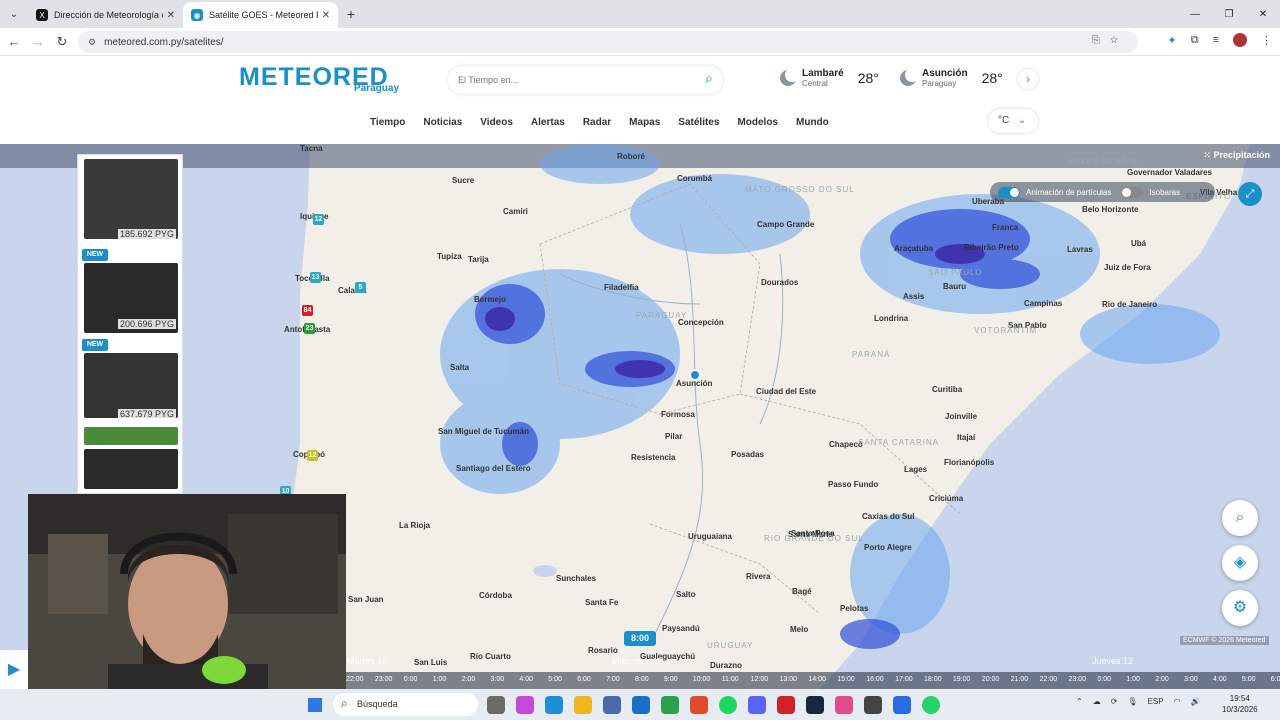 The height and width of the screenshot is (720, 1280). I want to click on location-pin-icon, so click(695, 375).